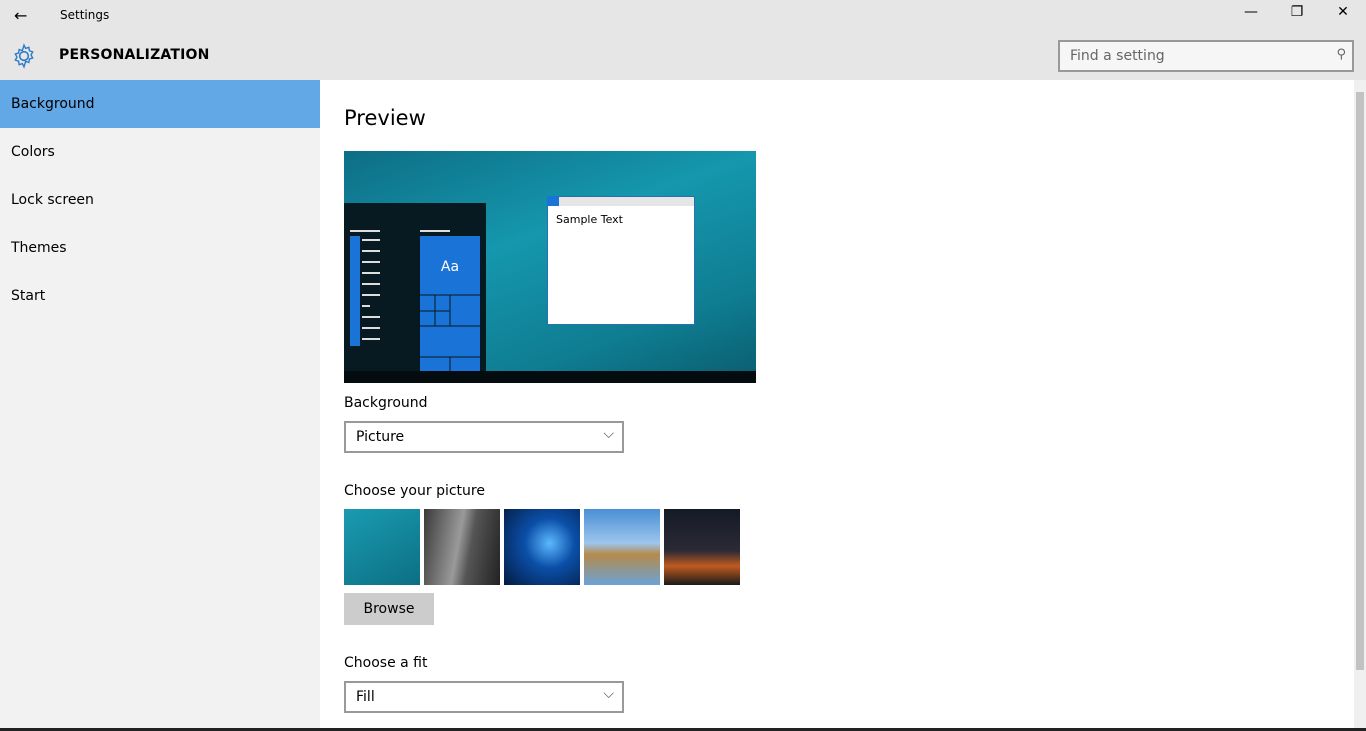 This screenshot has height=731, width=1366. What do you see at coordinates (450, 267) in the screenshot?
I see `tile-text: Aa` at bounding box center [450, 267].